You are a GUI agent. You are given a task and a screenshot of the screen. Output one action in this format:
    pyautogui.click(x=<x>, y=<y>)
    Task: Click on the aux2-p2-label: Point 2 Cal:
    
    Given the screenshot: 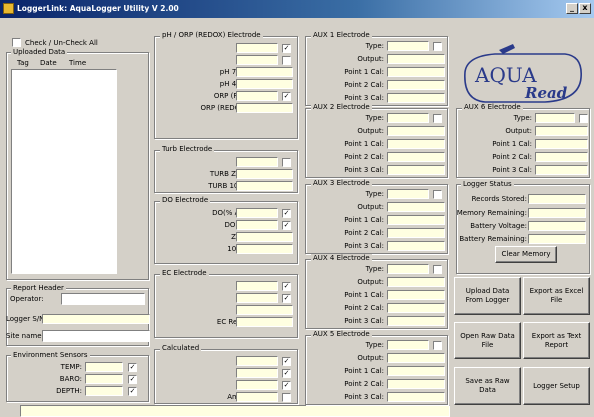 What is the action you would take?
    pyautogui.click(x=364, y=157)
    